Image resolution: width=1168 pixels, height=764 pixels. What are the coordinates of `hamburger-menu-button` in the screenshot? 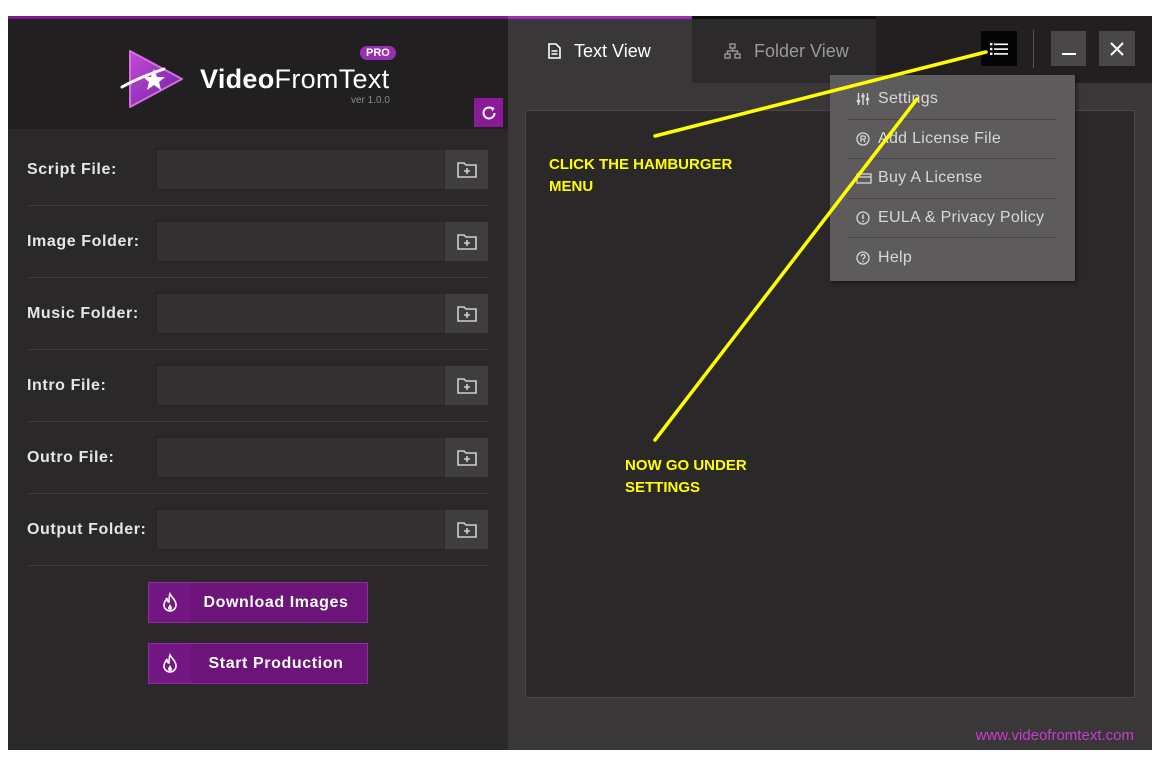 It's located at (999, 48).